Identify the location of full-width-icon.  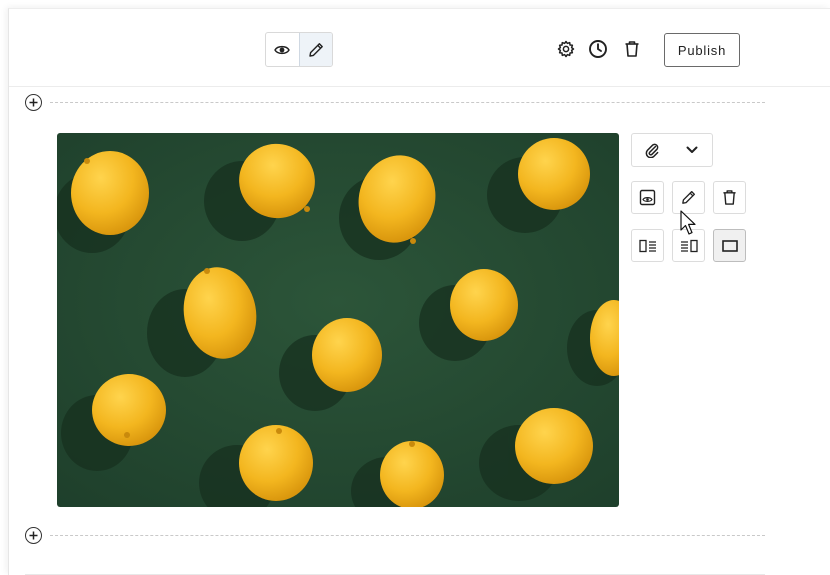
(729, 245).